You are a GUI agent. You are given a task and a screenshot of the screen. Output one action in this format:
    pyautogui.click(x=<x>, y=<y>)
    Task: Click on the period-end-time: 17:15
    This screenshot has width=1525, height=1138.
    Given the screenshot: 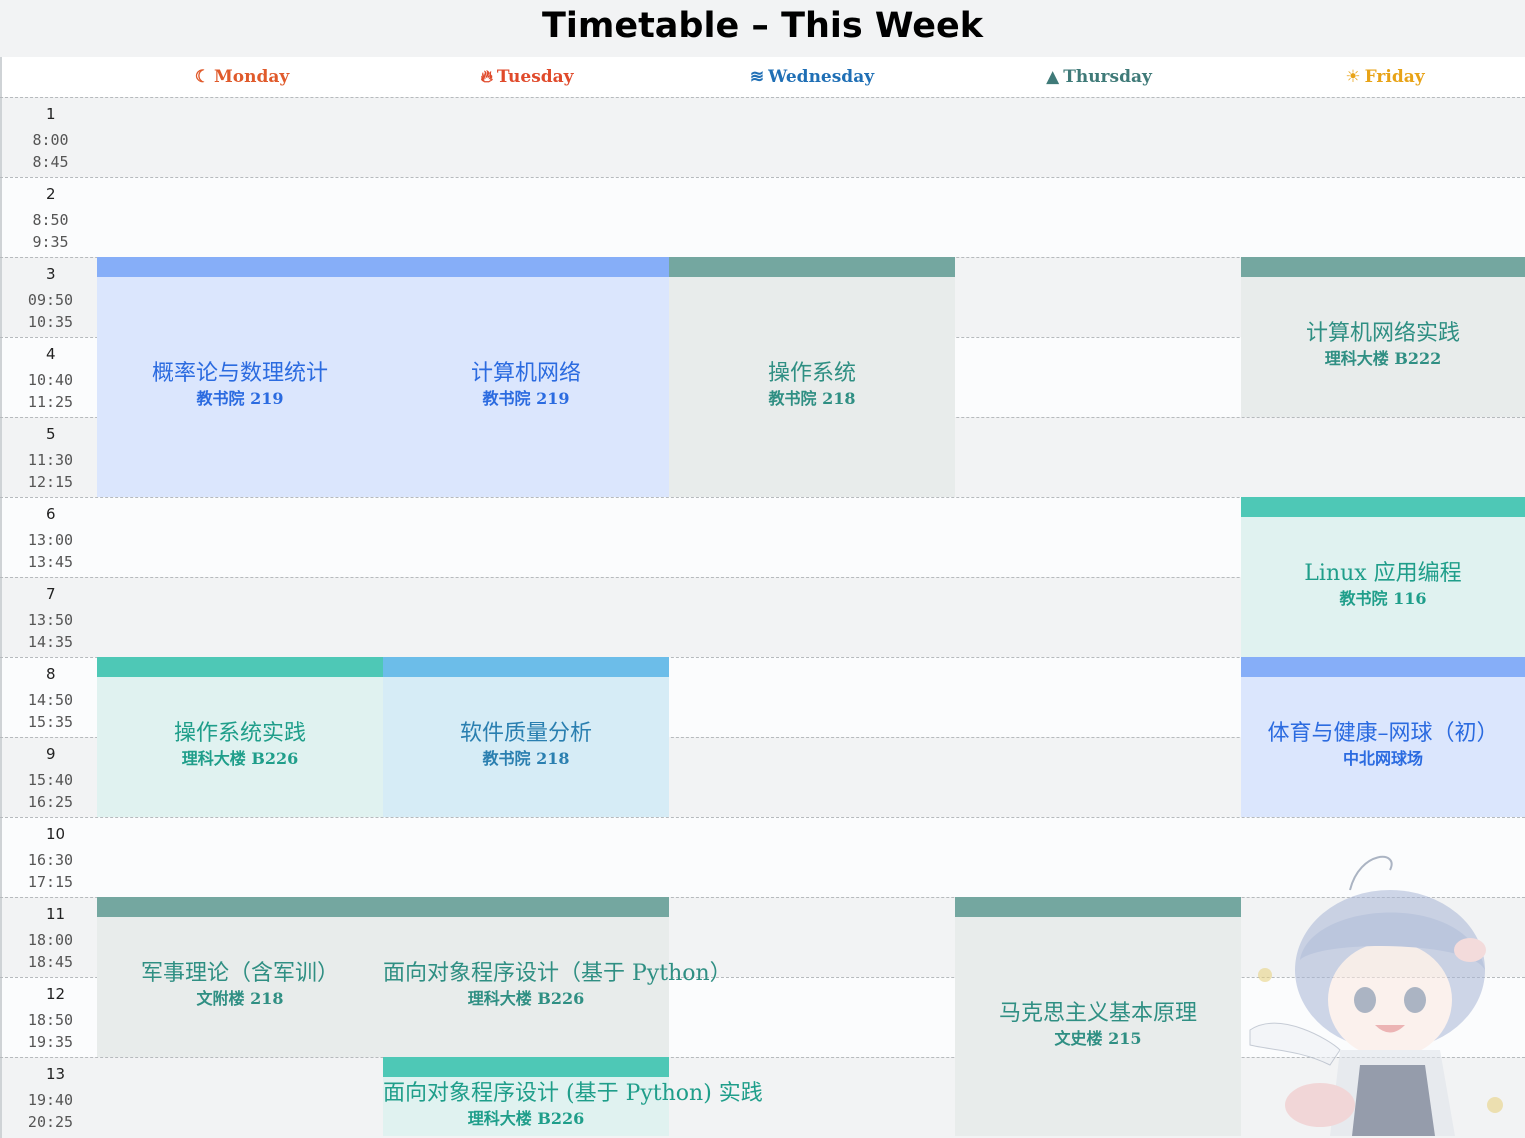 What is the action you would take?
    pyautogui.click(x=50, y=882)
    